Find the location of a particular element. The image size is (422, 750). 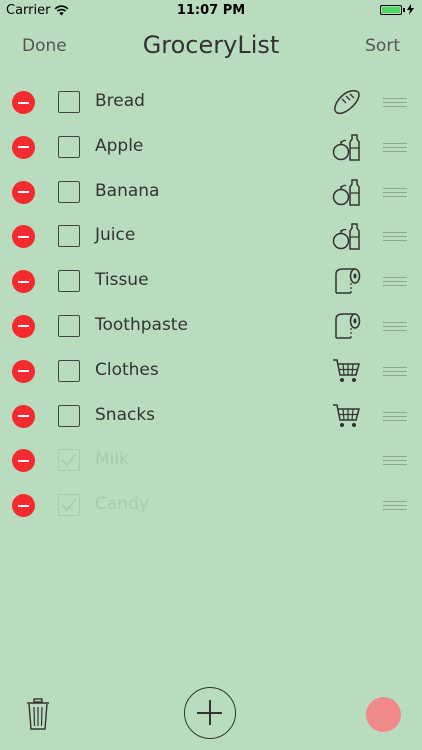

list-item: Banana is located at coordinates (211, 192).